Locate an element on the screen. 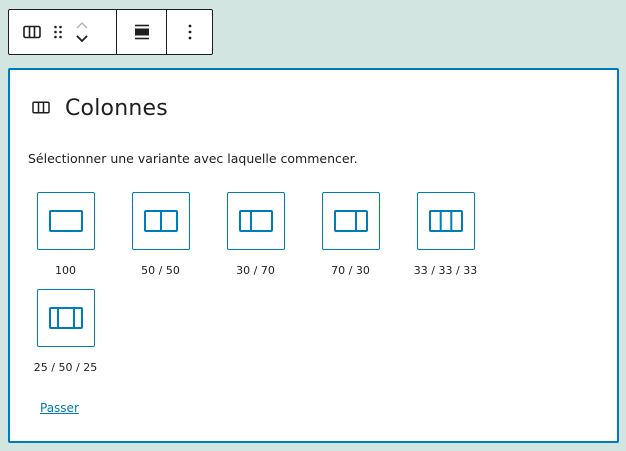  columns-block-icon is located at coordinates (32, 32).